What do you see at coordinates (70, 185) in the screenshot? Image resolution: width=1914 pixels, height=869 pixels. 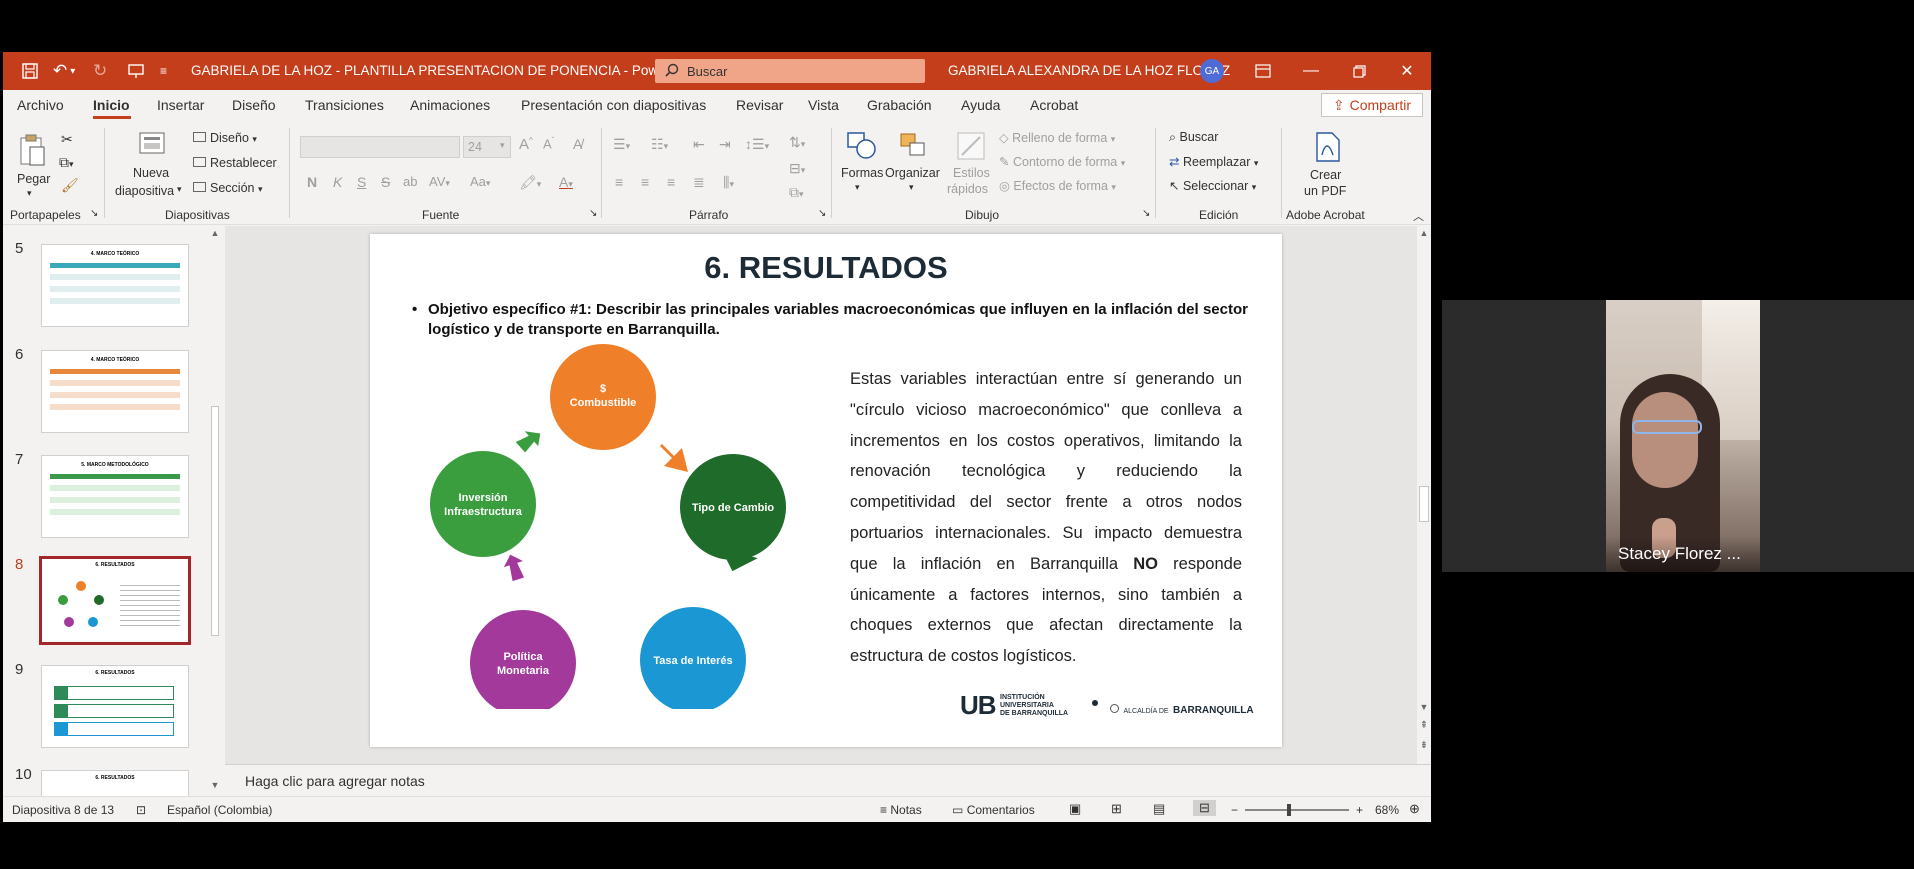 I see `format-painter-icon: 🖌` at bounding box center [70, 185].